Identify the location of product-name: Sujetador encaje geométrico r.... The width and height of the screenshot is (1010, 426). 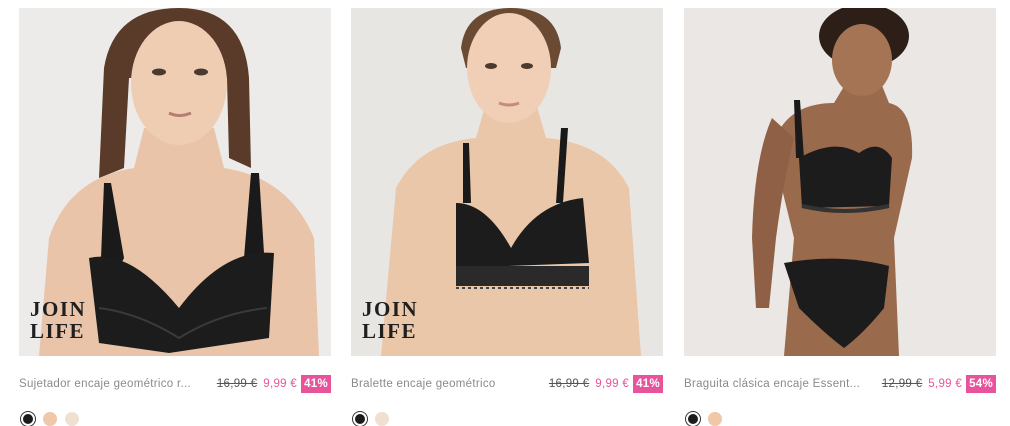
(116, 384).